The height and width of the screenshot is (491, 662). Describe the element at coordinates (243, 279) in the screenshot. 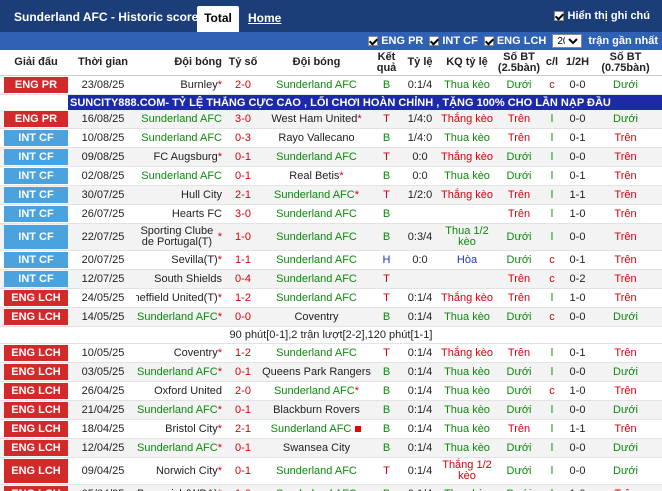

I see `match-score: 0-4` at that location.